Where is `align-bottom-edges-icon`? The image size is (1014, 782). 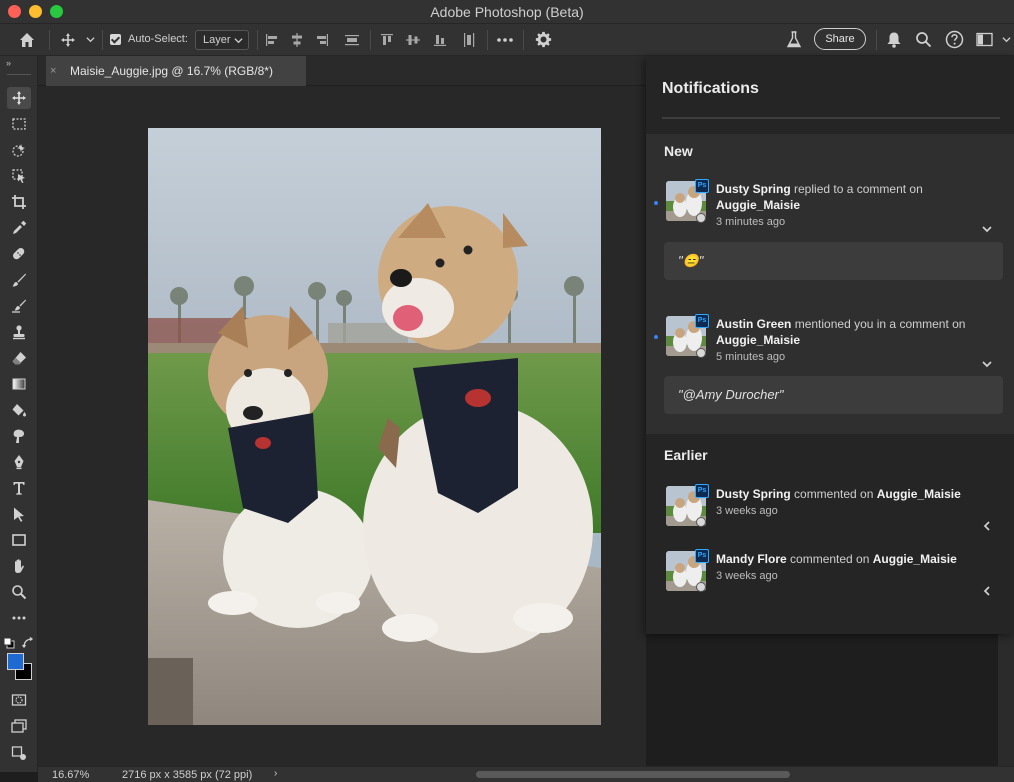
align-bottom-edges-icon is located at coordinates (440, 40).